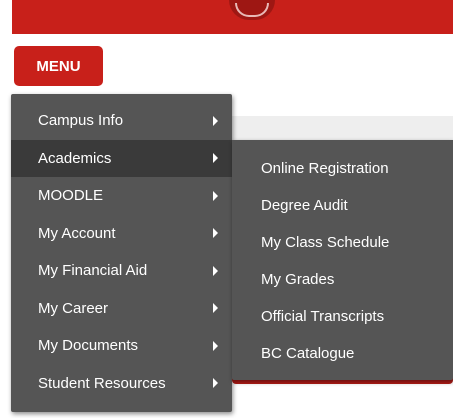 The width and height of the screenshot is (453, 418). I want to click on menu-item-moodle: MOODLE, so click(121, 196).